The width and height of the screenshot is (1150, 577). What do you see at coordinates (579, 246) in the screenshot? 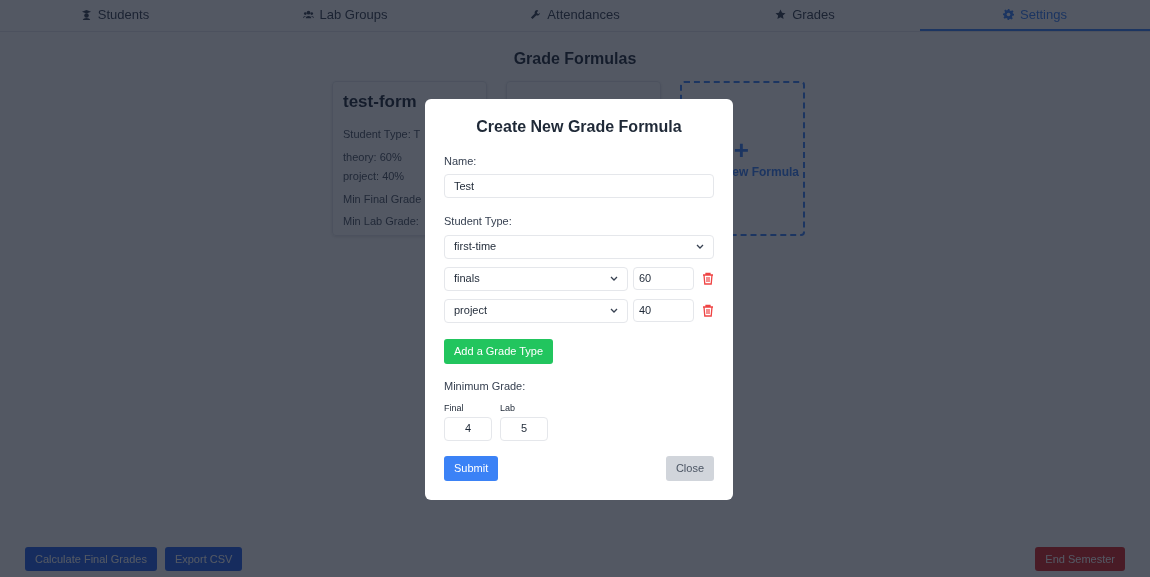
I see `student-type-select: first-time` at bounding box center [579, 246].